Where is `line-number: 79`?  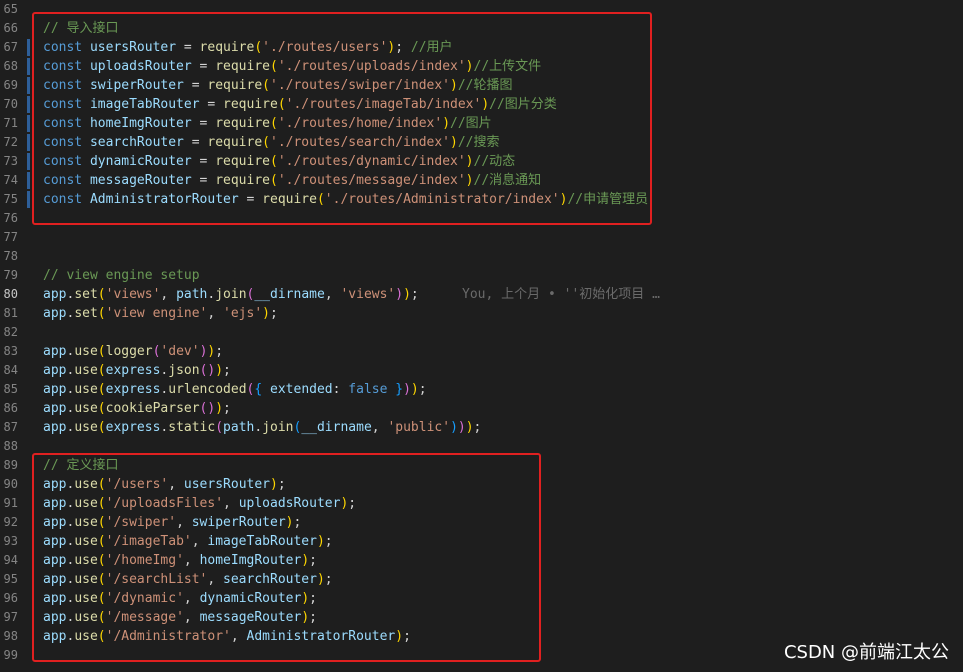
line-number: 79 is located at coordinates (10, 275).